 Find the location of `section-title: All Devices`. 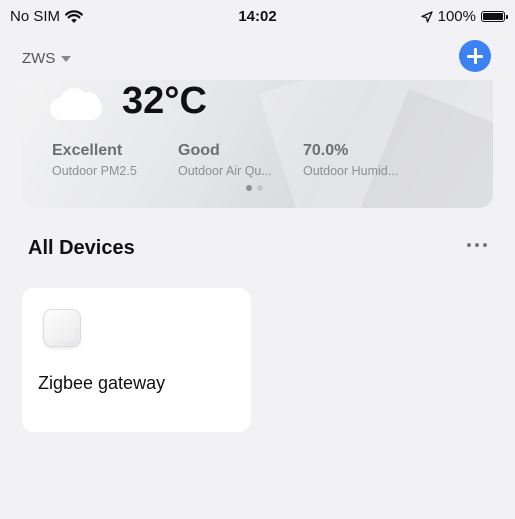

section-title: All Devices is located at coordinates (81, 248).